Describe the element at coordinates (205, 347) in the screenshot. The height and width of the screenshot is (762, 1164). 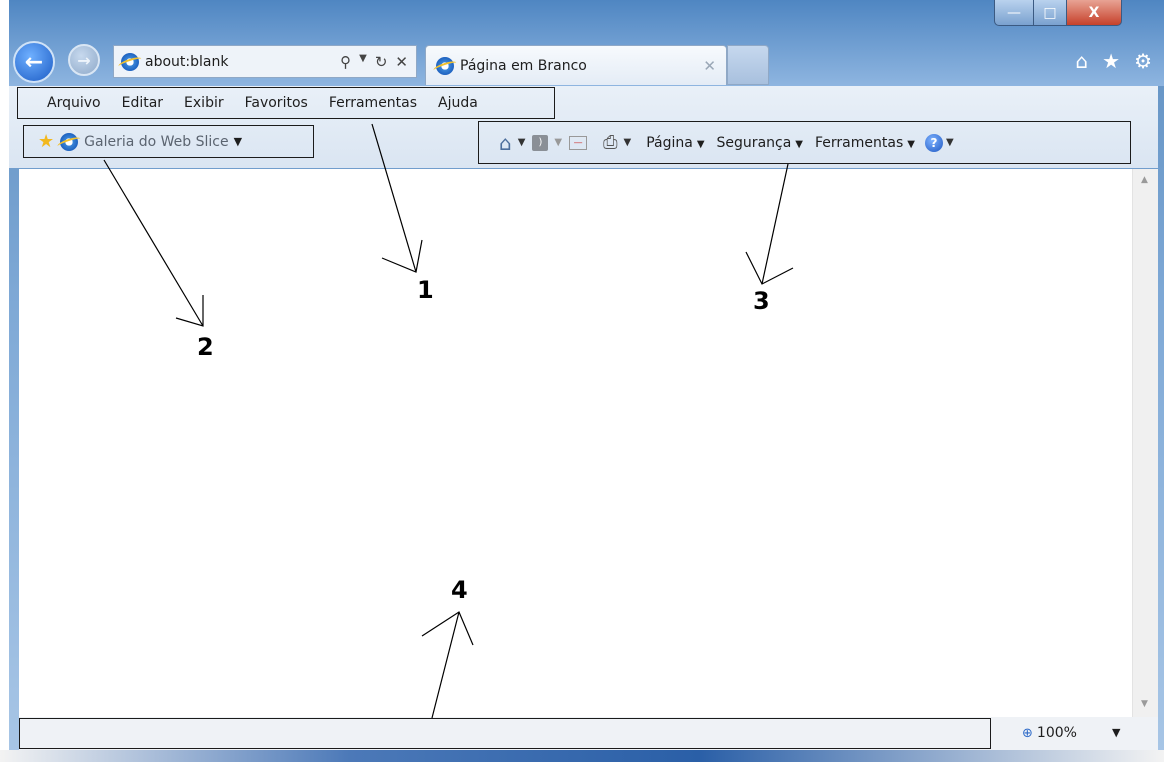
I see `annotation-label-2: 2` at that location.